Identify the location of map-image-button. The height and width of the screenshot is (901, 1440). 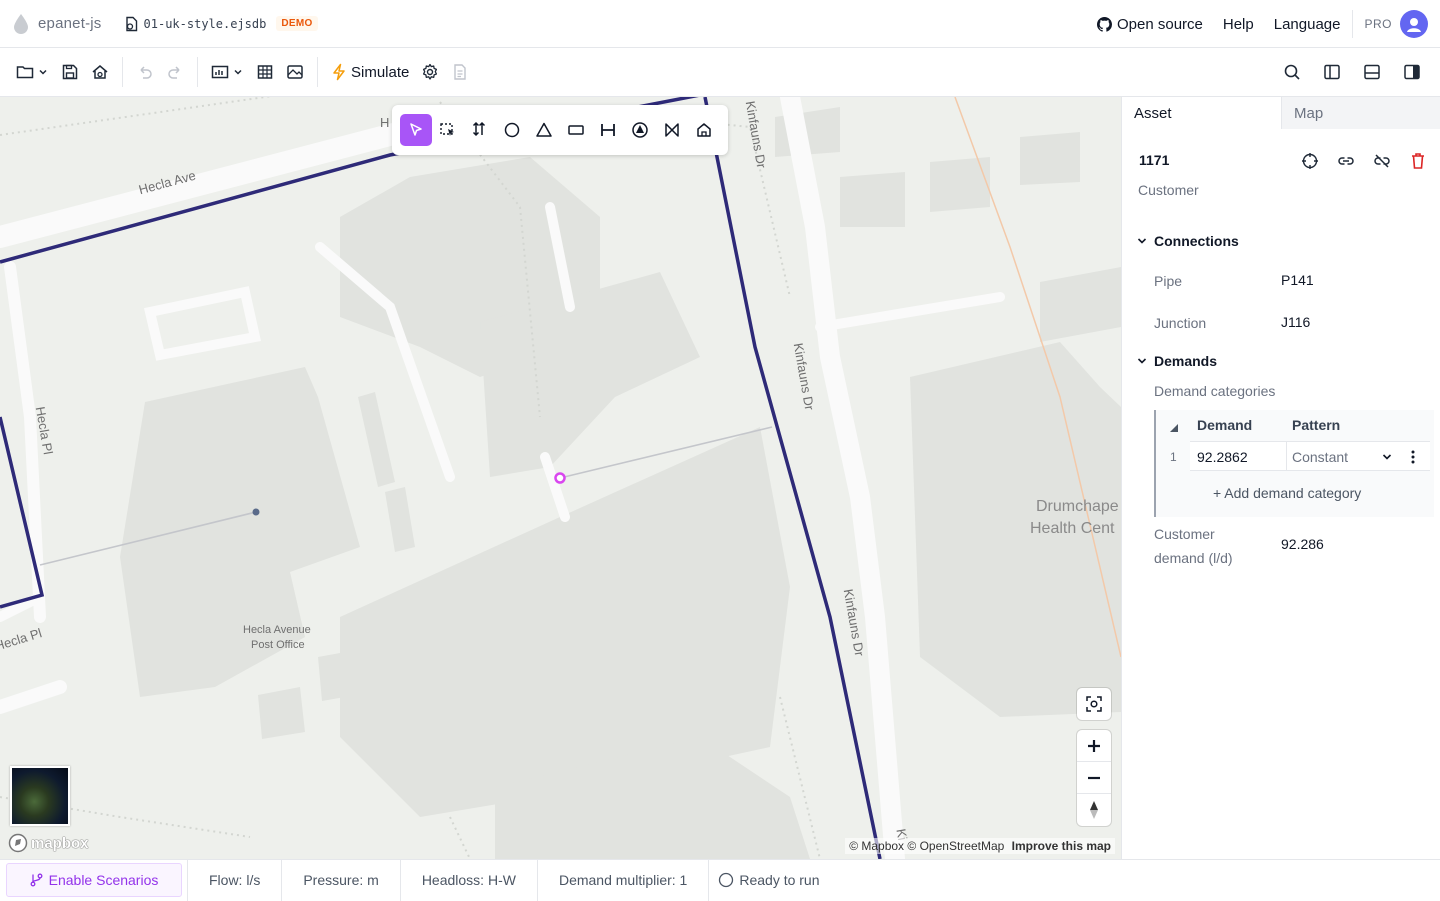
(295, 72).